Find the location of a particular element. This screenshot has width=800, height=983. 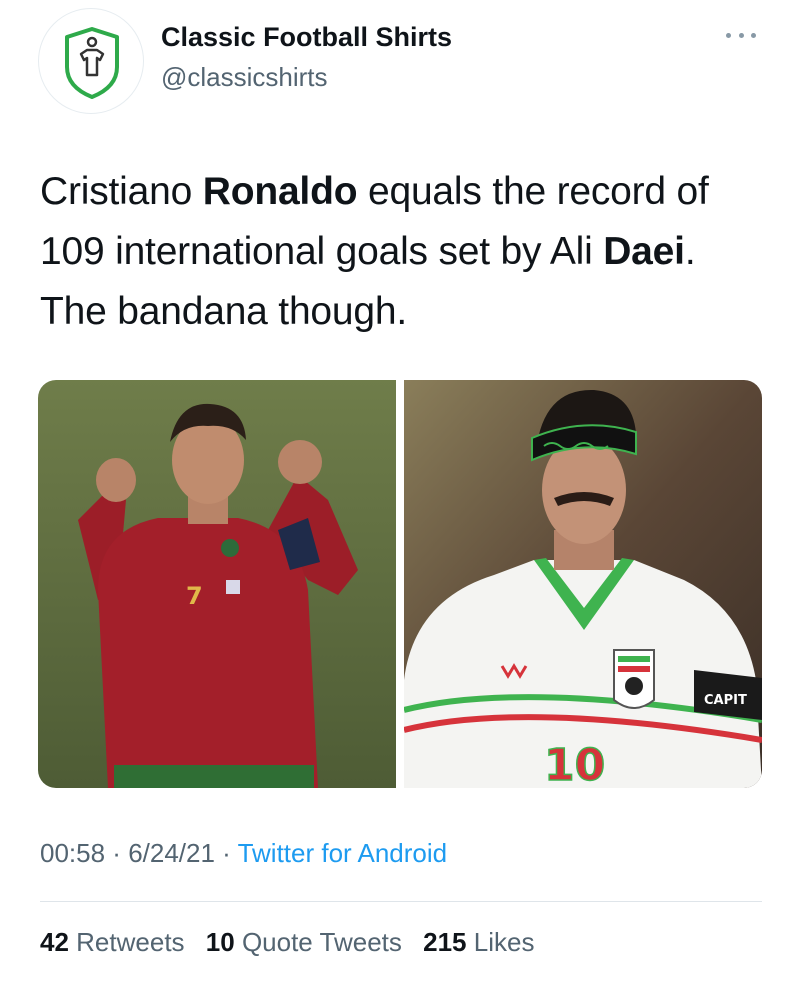

tweet-meta: 00:58 · 6/24/21 · Twitter for Android is located at coordinates (243, 853).